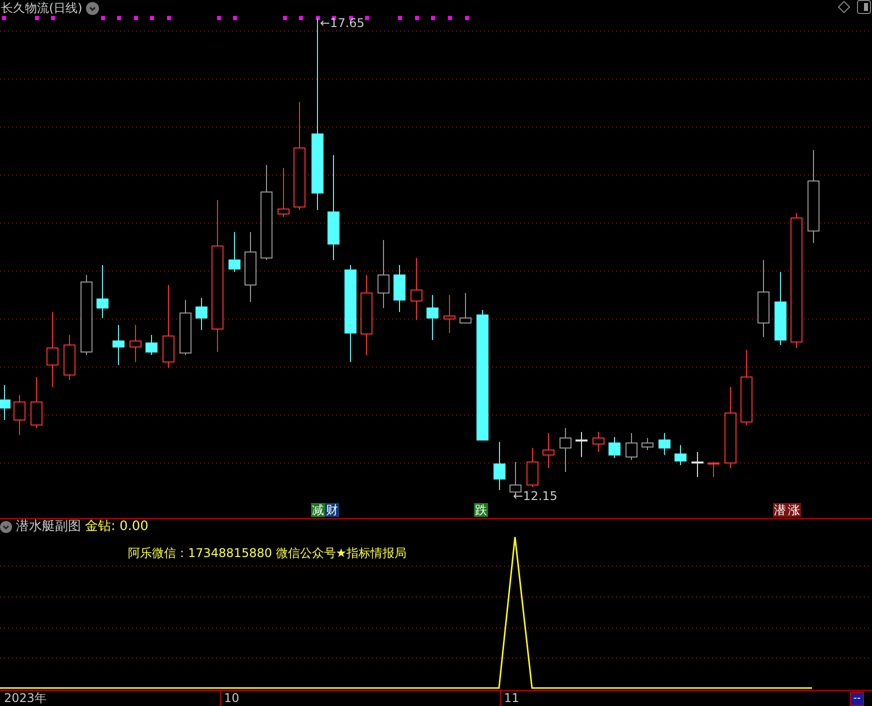 This screenshot has height=706, width=872. Describe the element at coordinates (535, 496) in the screenshot. I see `price-label: ←12.15` at that location.